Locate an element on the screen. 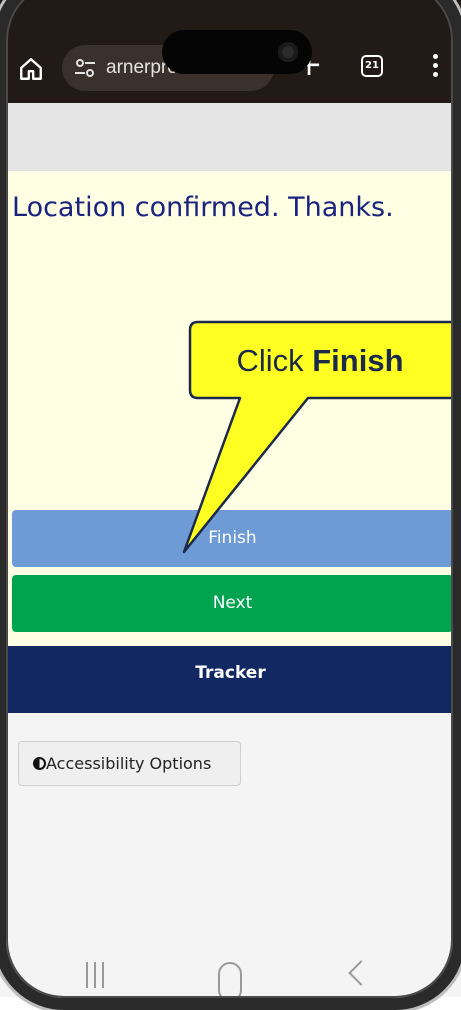 The image size is (461, 1010). callout-text: Click Finish is located at coordinates (320, 361).